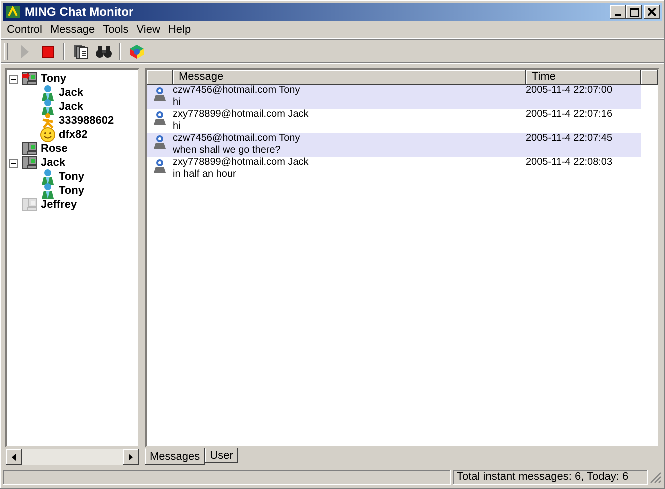  Describe the element at coordinates (73, 30) in the screenshot. I see `menu-item: Message` at that location.